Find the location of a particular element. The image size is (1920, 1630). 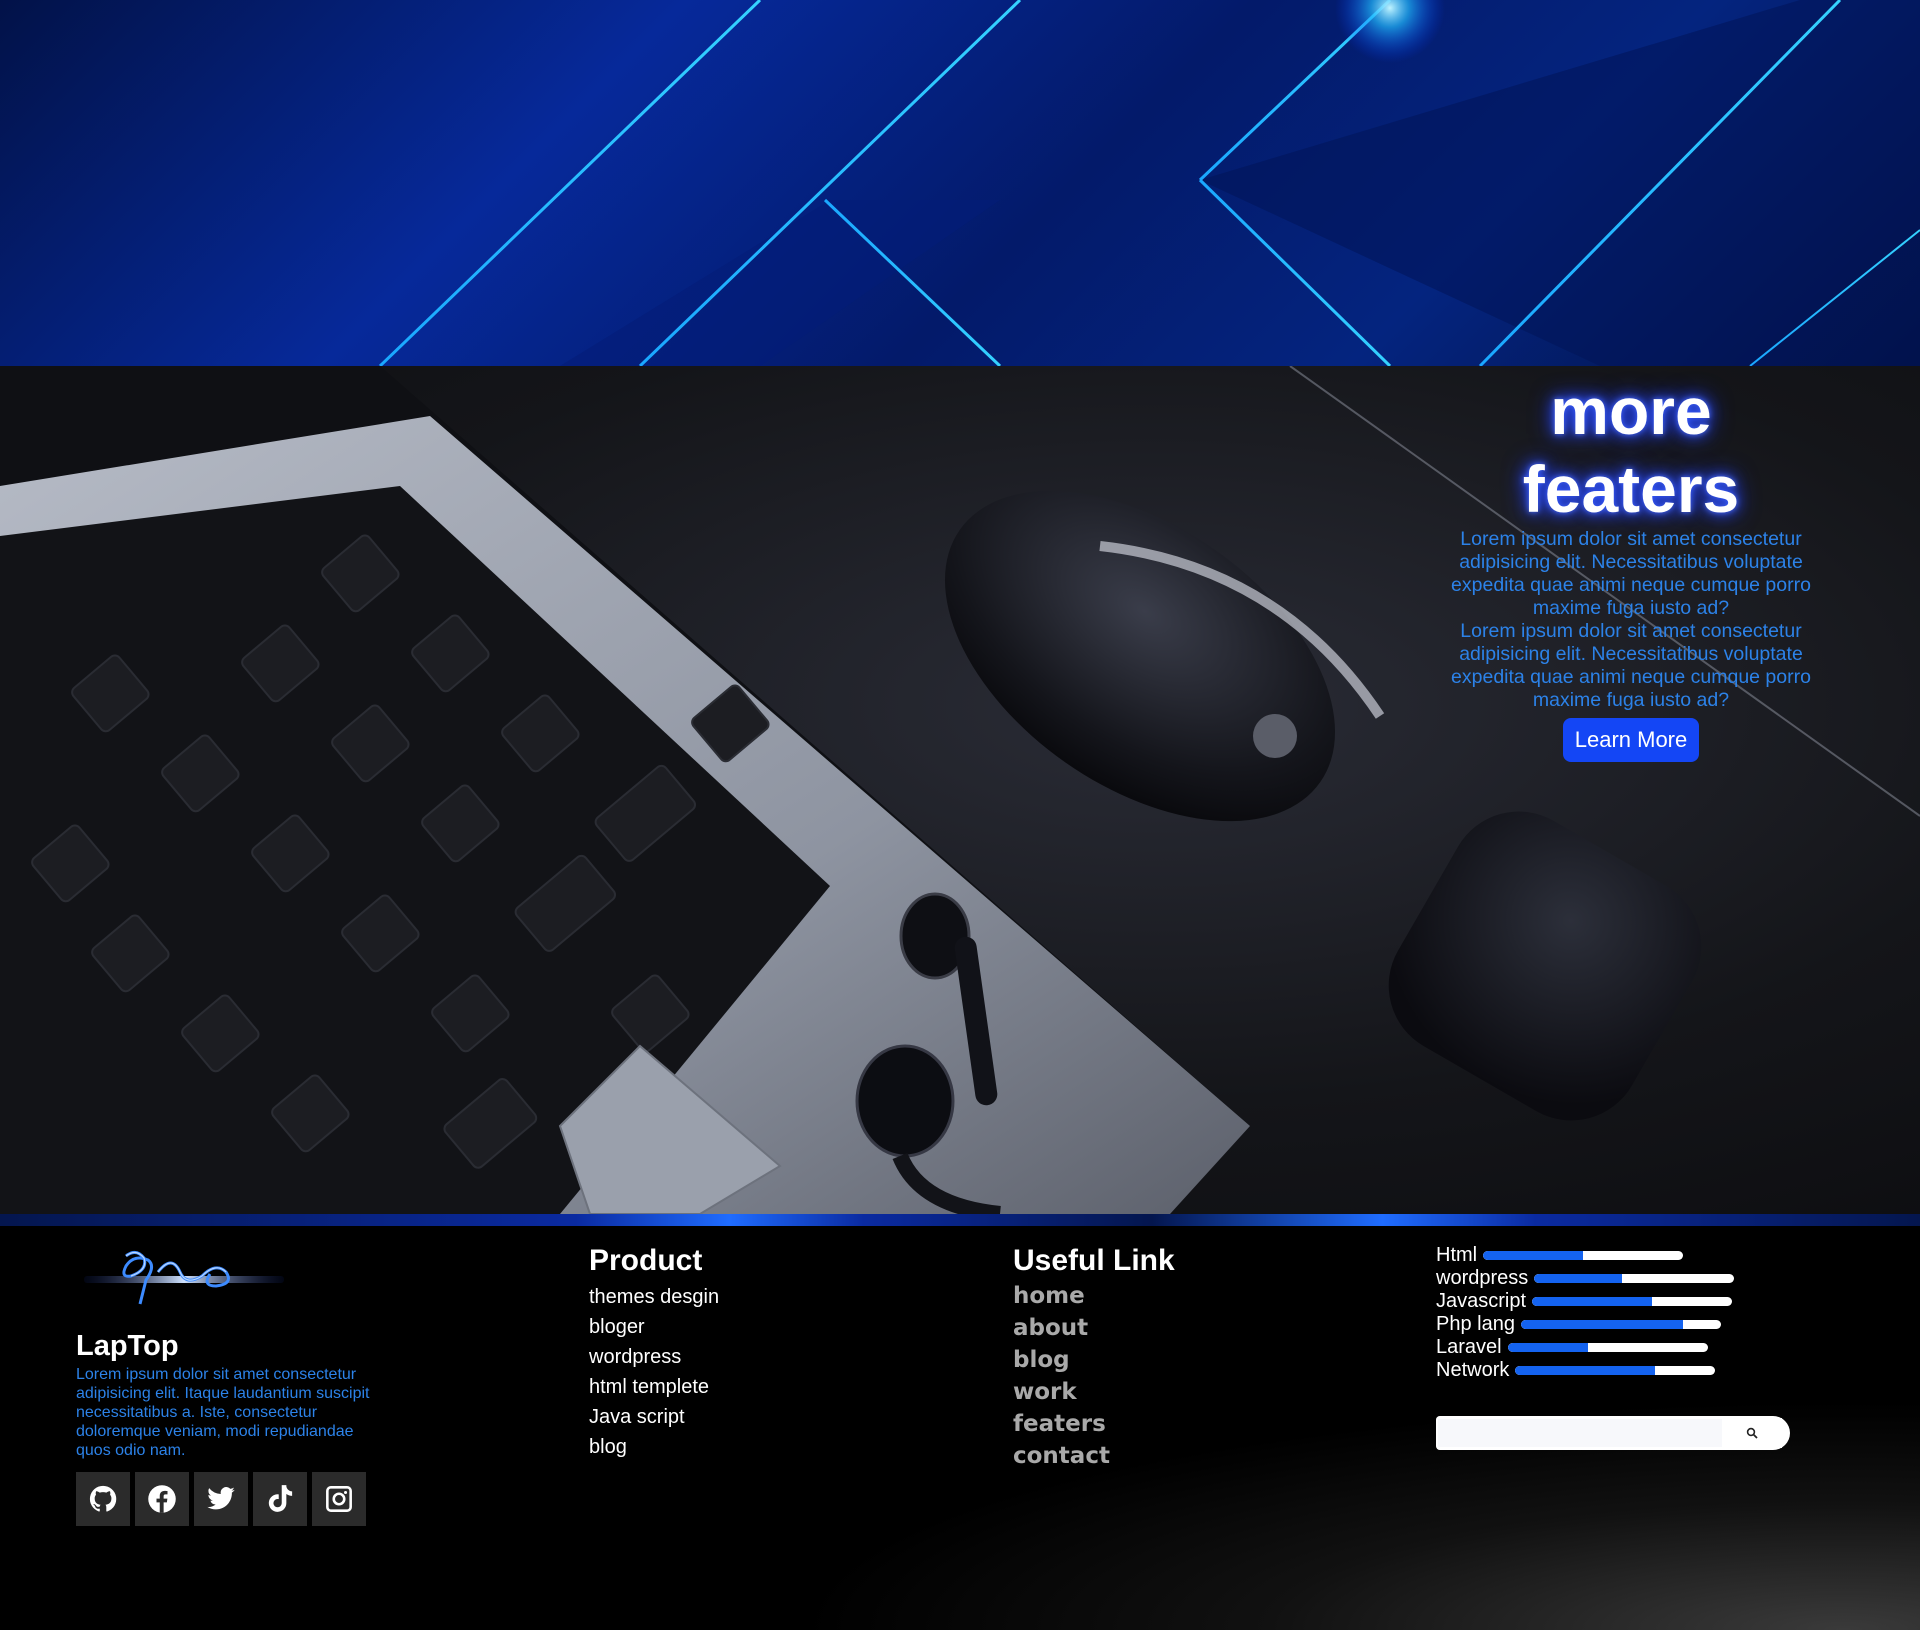

product-item-java-script: Java script is located at coordinates (654, 1417).